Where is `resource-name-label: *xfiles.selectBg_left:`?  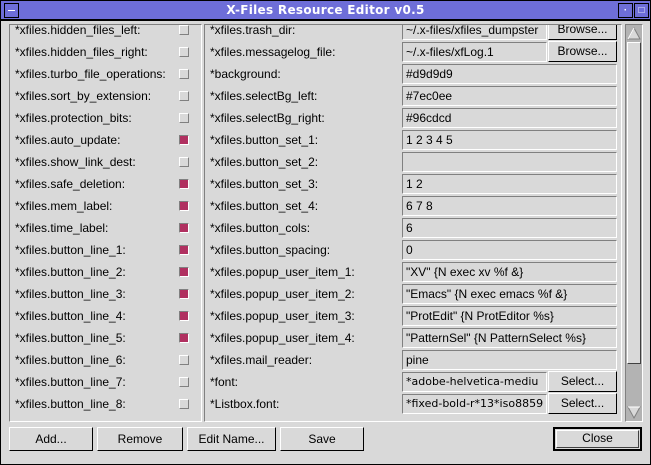
resource-name-label: *xfiles.selectBg_left: is located at coordinates (264, 96).